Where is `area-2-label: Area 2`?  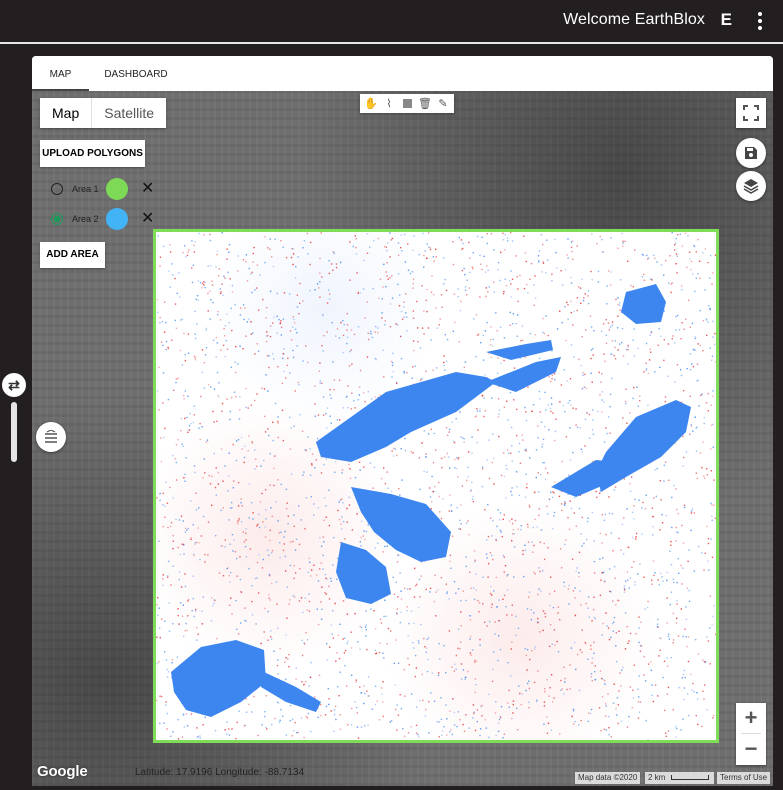 area-2-label: Area 2 is located at coordinates (85, 219).